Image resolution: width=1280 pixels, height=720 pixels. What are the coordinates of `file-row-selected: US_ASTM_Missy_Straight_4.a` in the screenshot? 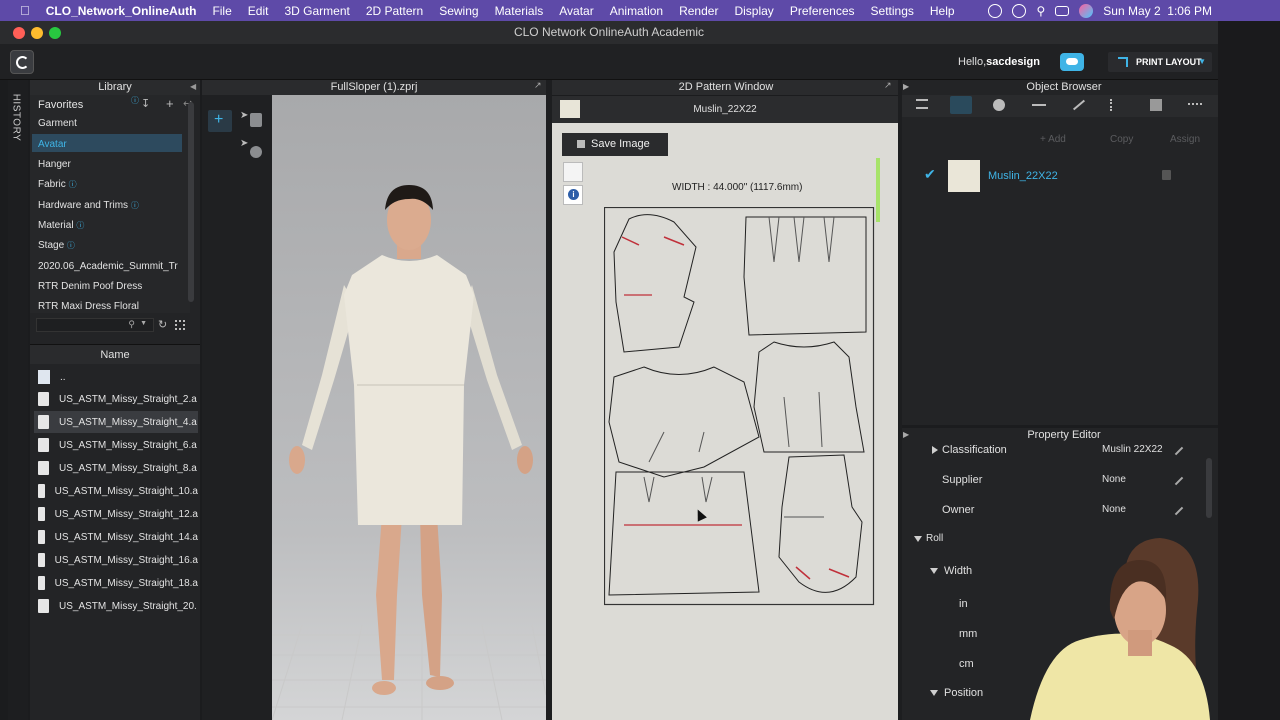 It's located at (116, 422).